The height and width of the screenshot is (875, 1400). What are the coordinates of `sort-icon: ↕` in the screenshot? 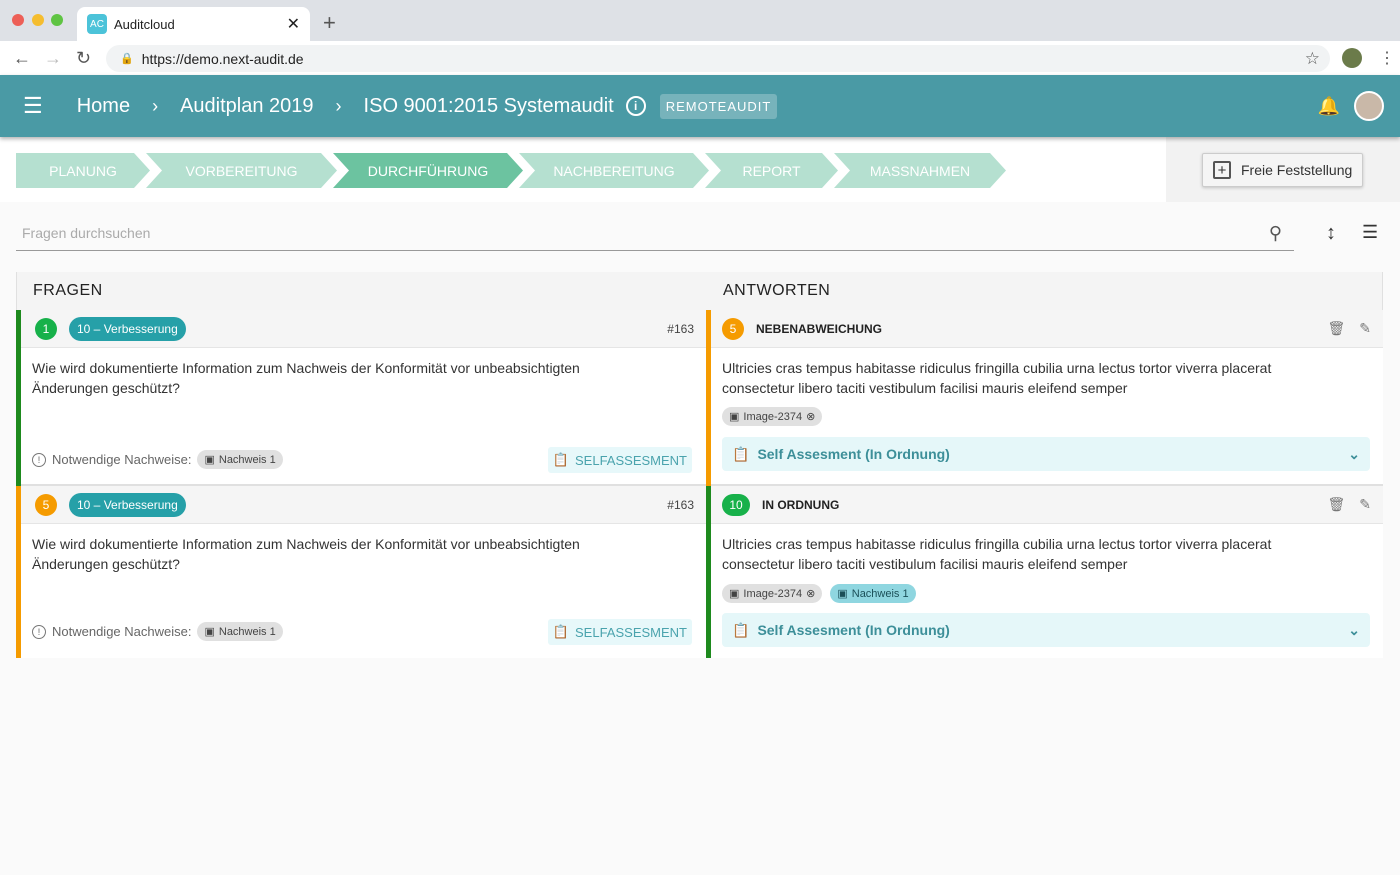 It's located at (1331, 233).